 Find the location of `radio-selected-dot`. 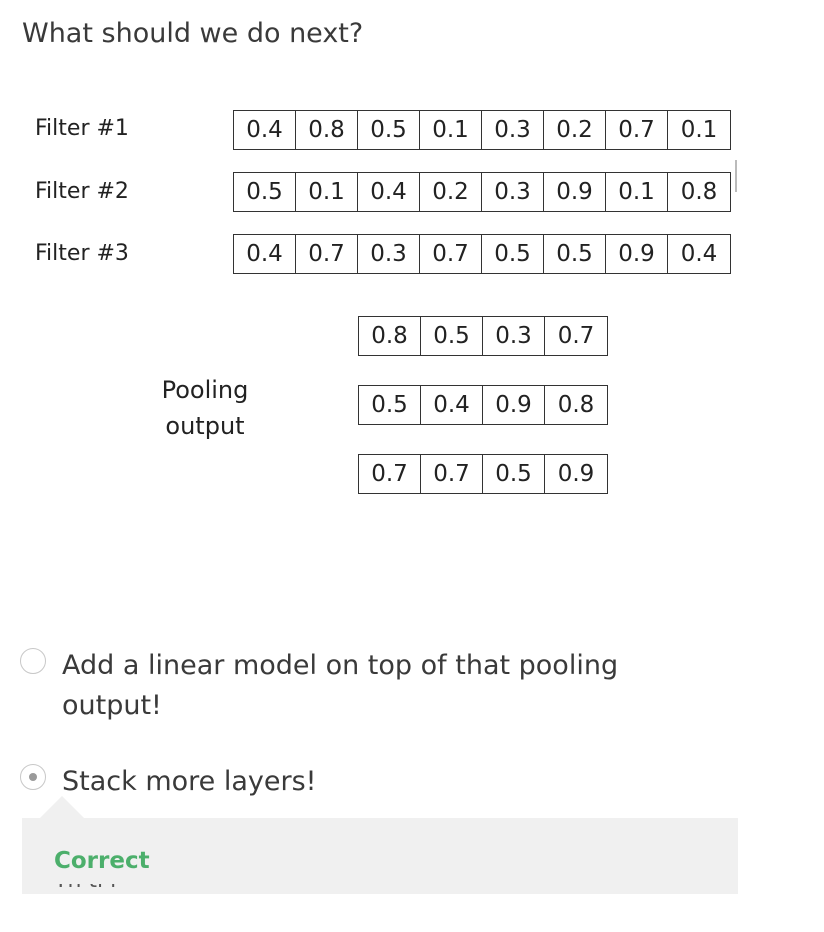

radio-selected-dot is located at coordinates (33, 777).